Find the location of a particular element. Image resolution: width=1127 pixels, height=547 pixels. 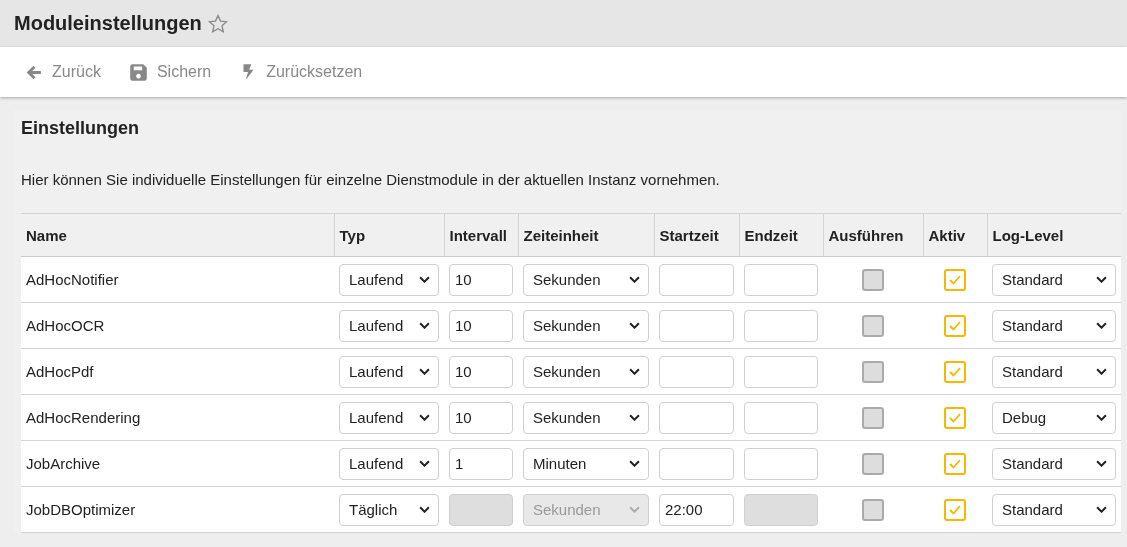

panel-title: Einstellungen is located at coordinates (80, 129).